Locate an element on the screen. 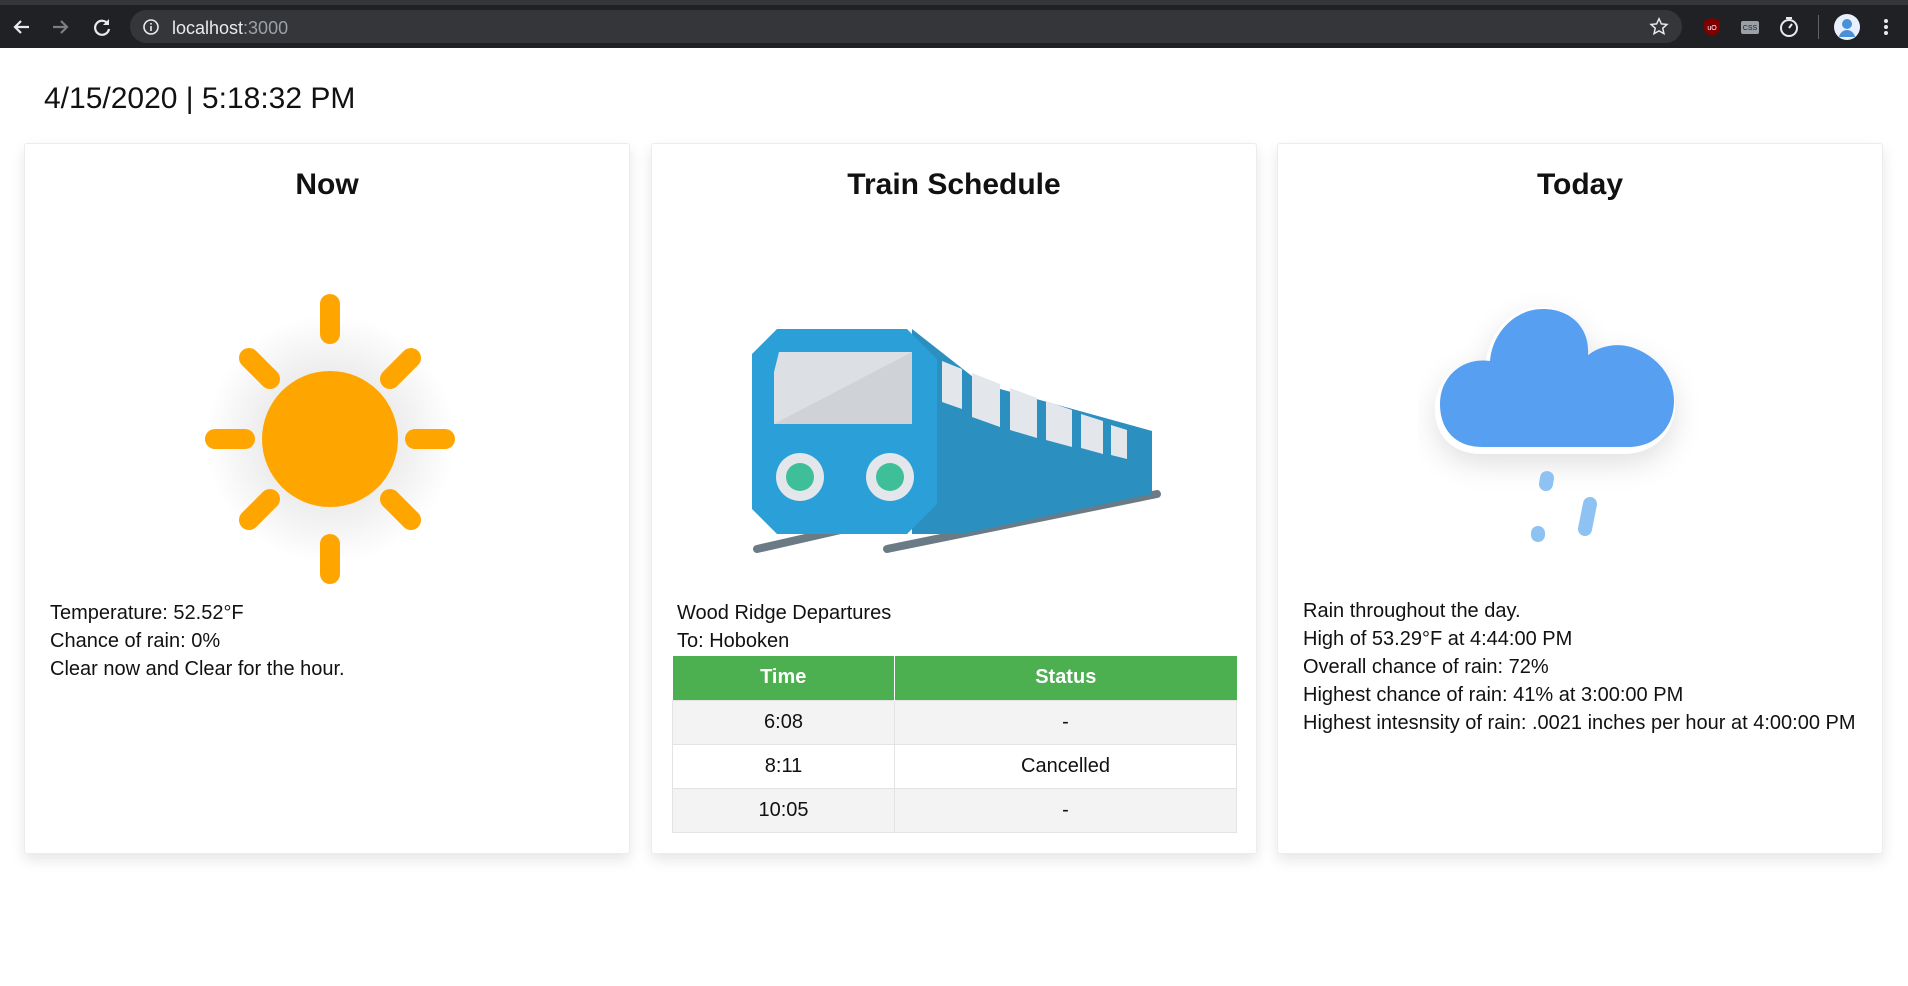  reload-icon is located at coordinates (102, 27).